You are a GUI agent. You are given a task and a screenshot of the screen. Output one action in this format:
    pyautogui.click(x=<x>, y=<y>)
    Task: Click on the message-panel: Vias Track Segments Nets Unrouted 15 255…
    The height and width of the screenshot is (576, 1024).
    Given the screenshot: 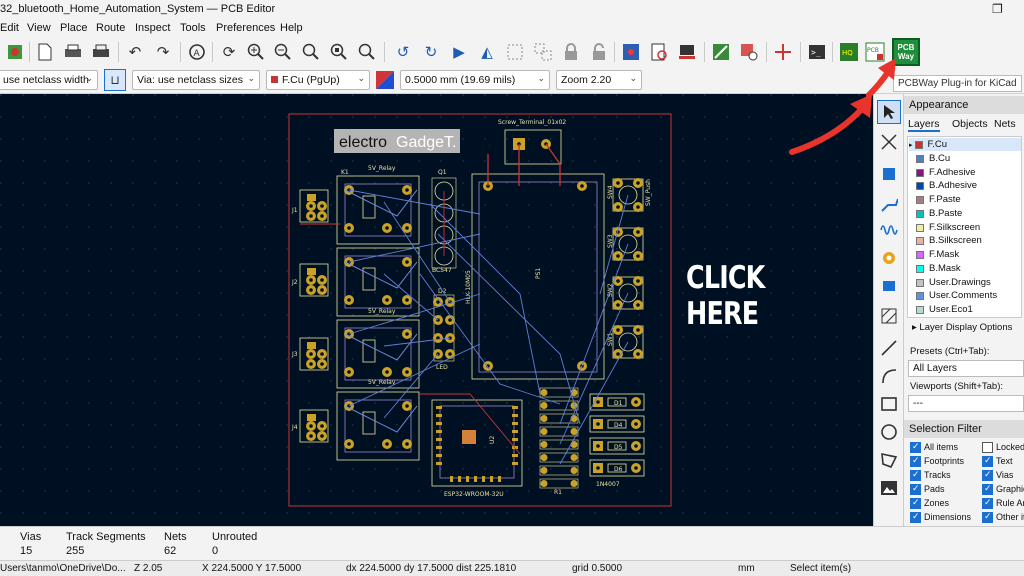 What is the action you would take?
    pyautogui.click(x=512, y=543)
    